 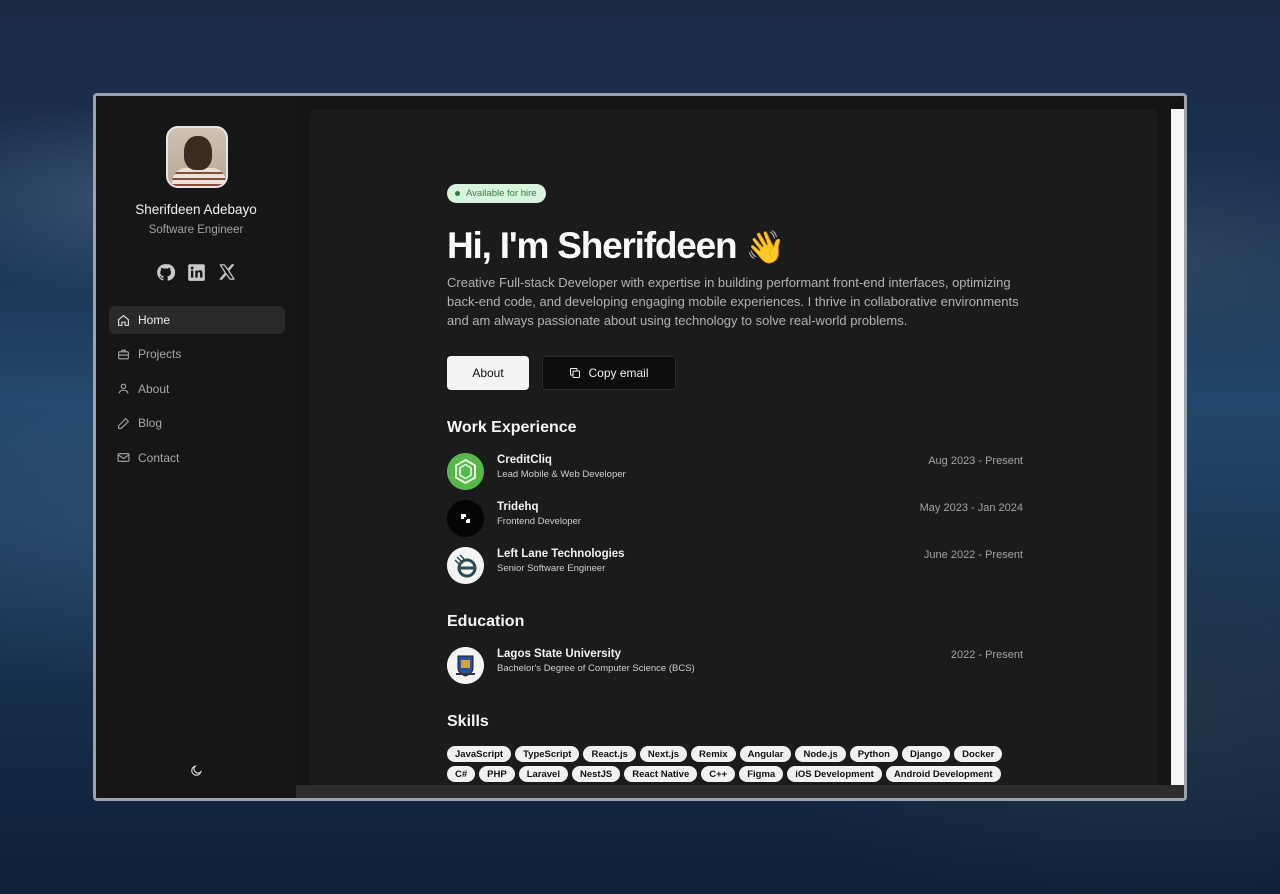 What do you see at coordinates (124, 423) in the screenshot?
I see `pen-icon` at bounding box center [124, 423].